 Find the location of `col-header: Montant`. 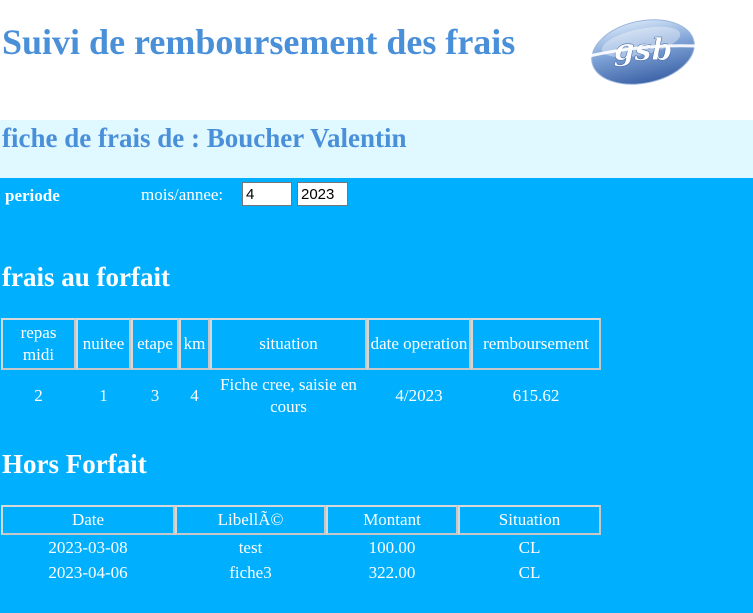

col-header: Montant is located at coordinates (392, 520).